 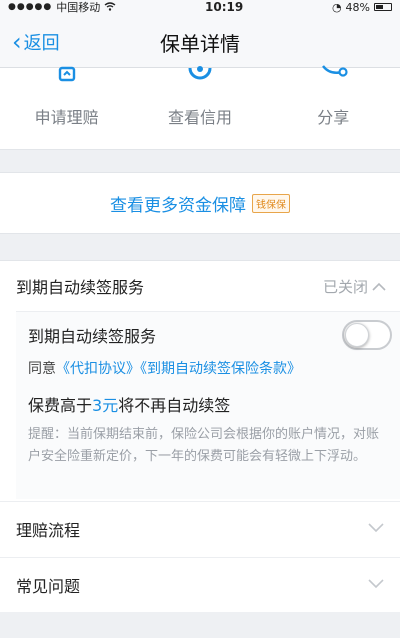 I want to click on toggle-row: 到期自动续签服务, so click(x=210, y=335).